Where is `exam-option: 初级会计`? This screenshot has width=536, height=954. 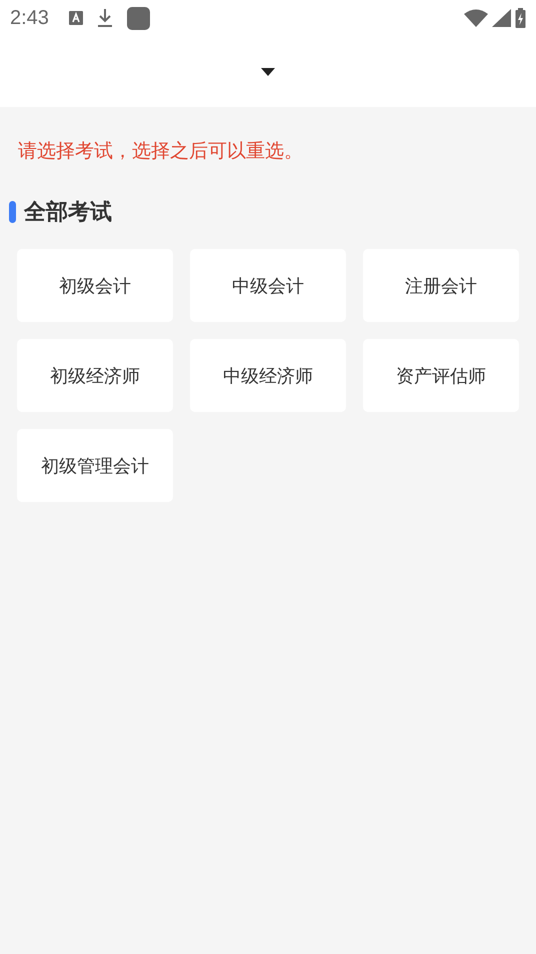
exam-option: 初级会计 is located at coordinates (95, 285).